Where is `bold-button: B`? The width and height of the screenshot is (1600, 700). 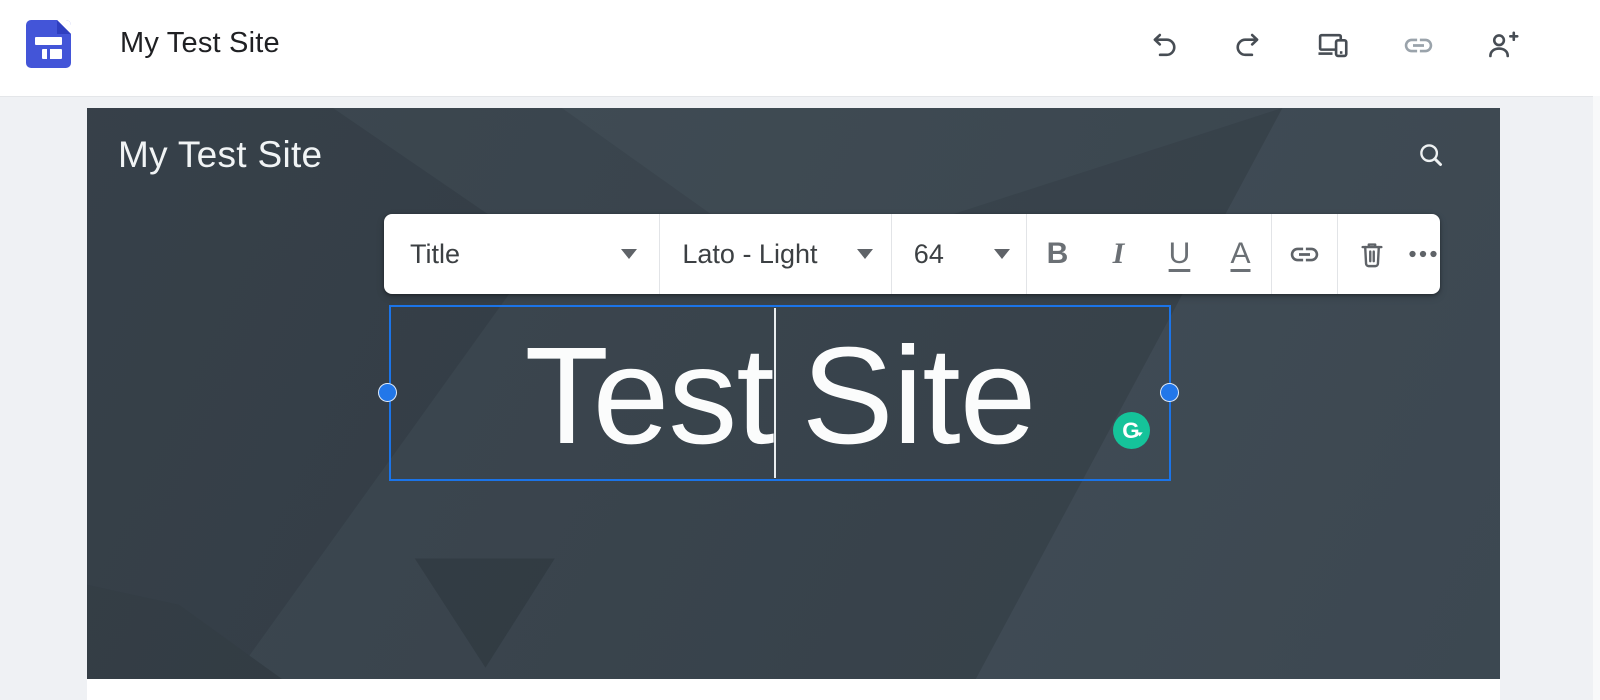 bold-button: B is located at coordinates (1057, 254).